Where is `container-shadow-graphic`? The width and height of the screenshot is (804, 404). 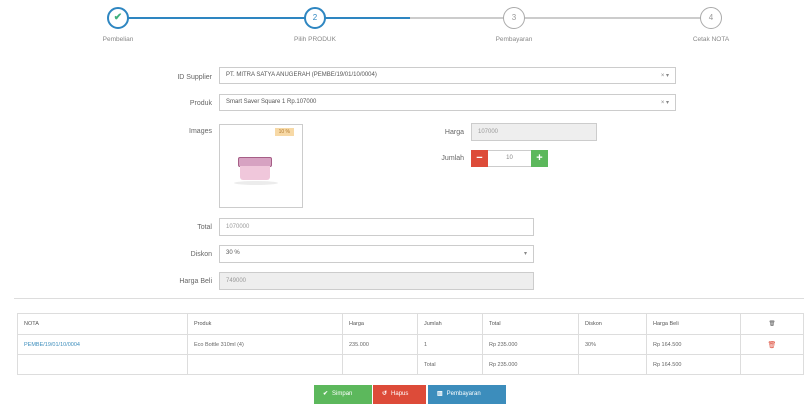 container-shadow-graphic is located at coordinates (256, 183).